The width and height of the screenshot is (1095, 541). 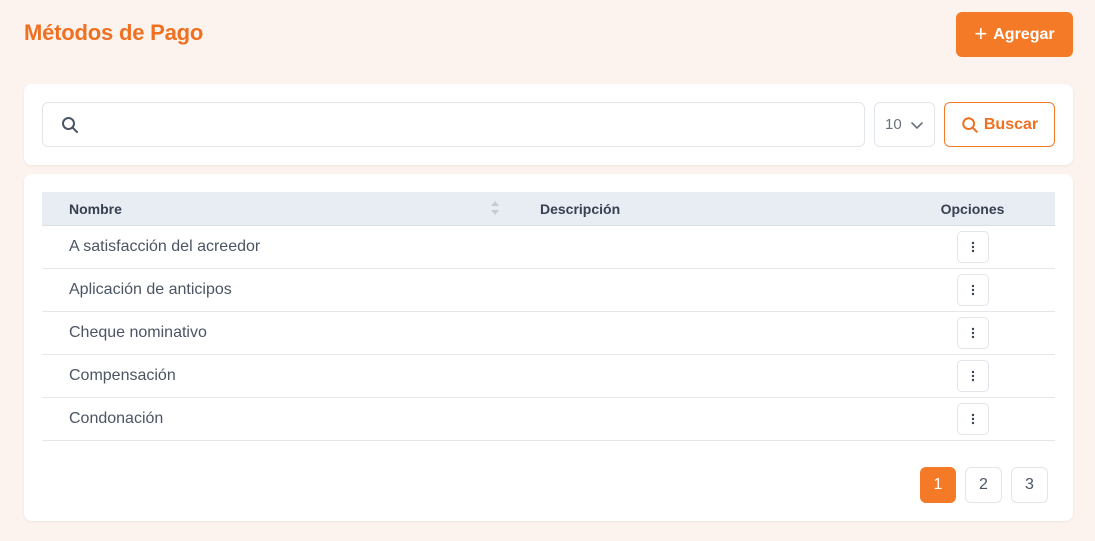 I want to click on sort-icon, so click(x=495, y=208).